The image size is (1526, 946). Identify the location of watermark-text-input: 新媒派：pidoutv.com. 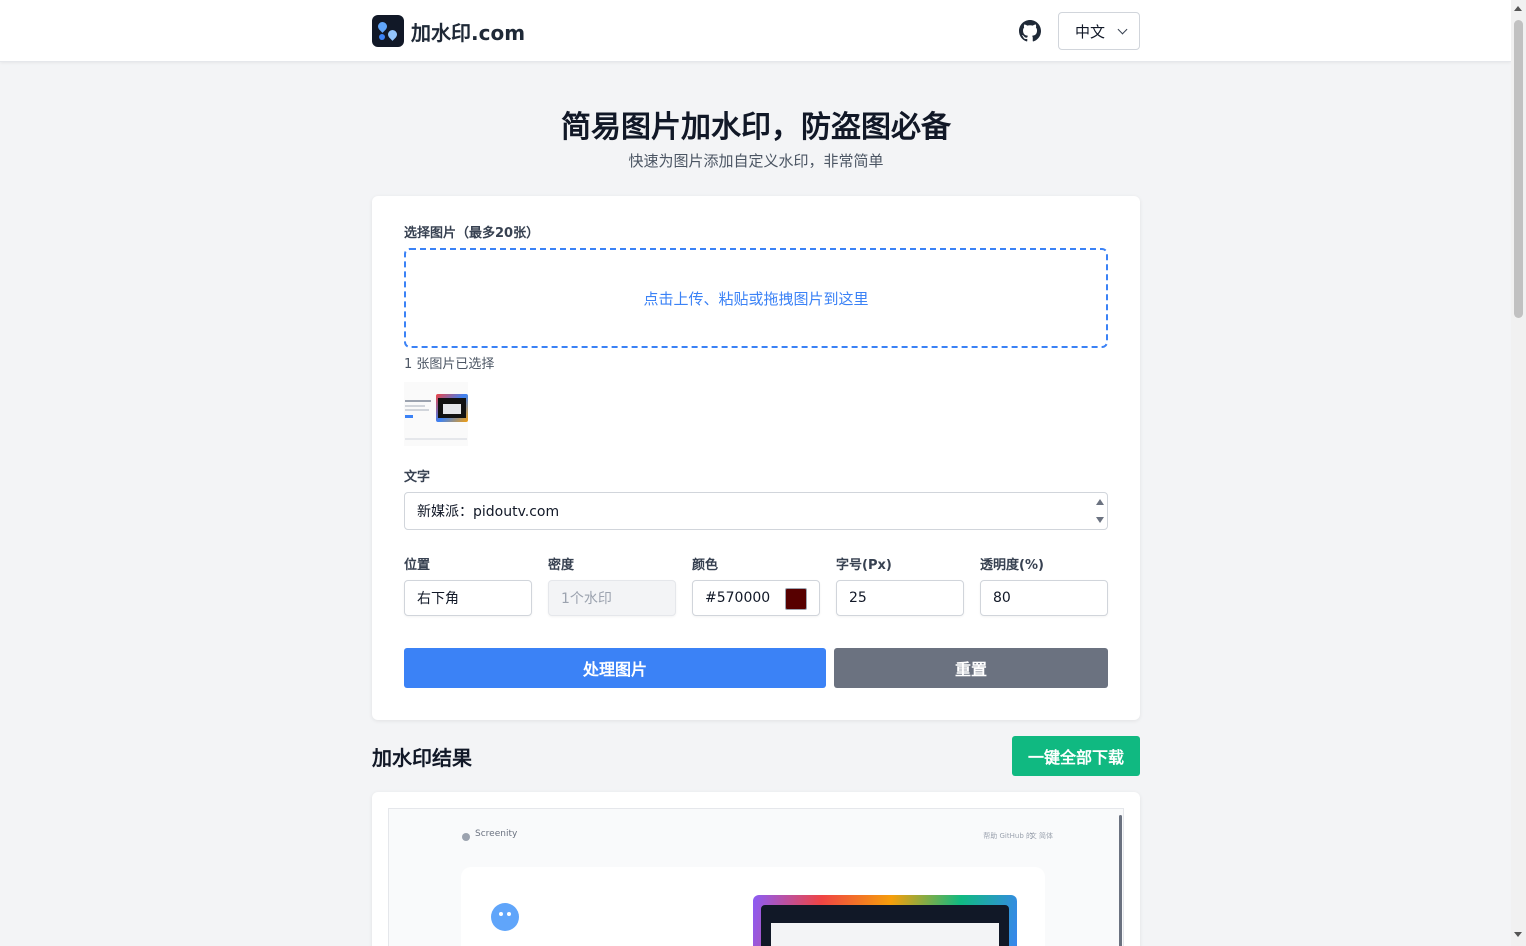
(756, 511).